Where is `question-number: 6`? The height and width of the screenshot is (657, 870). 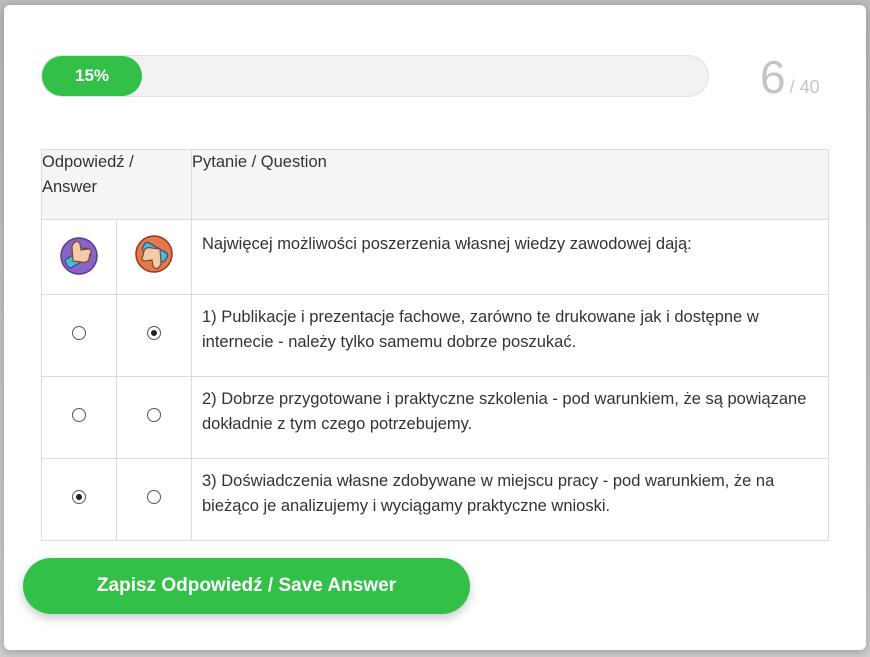
question-number: 6 is located at coordinates (773, 77).